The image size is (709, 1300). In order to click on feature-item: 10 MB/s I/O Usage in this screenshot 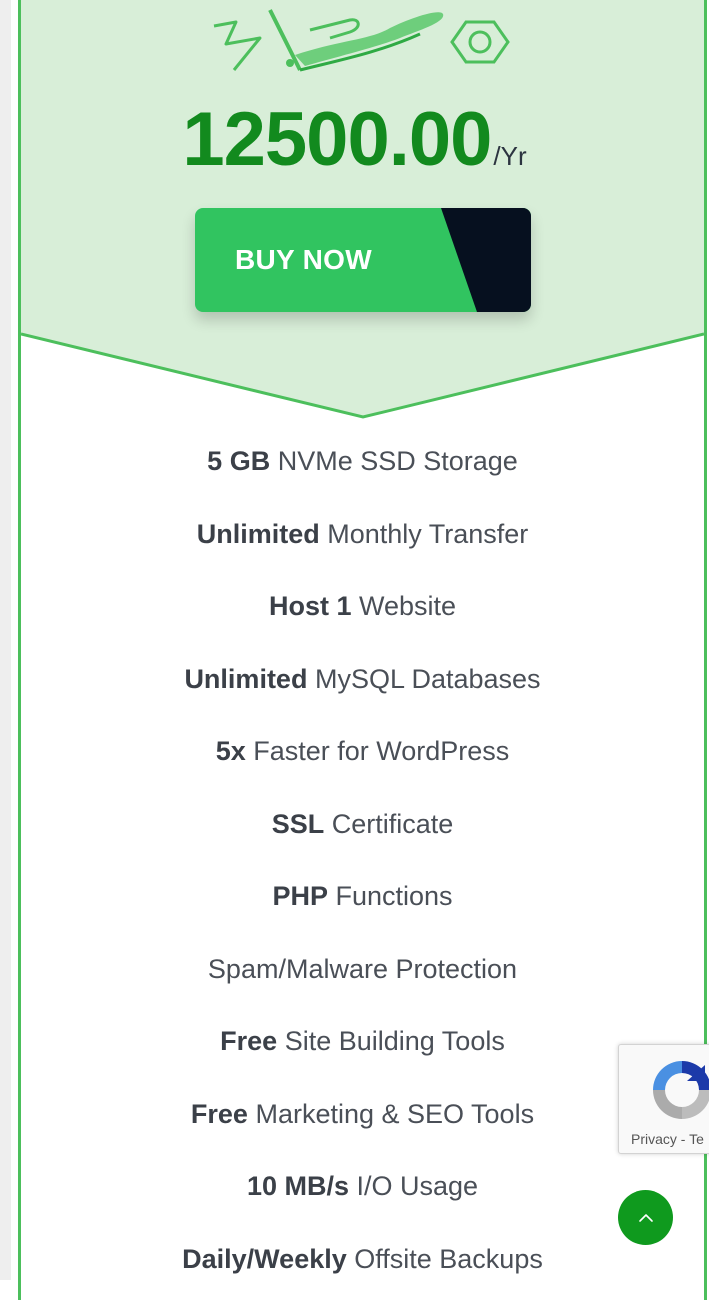, I will do `click(362, 1186)`.